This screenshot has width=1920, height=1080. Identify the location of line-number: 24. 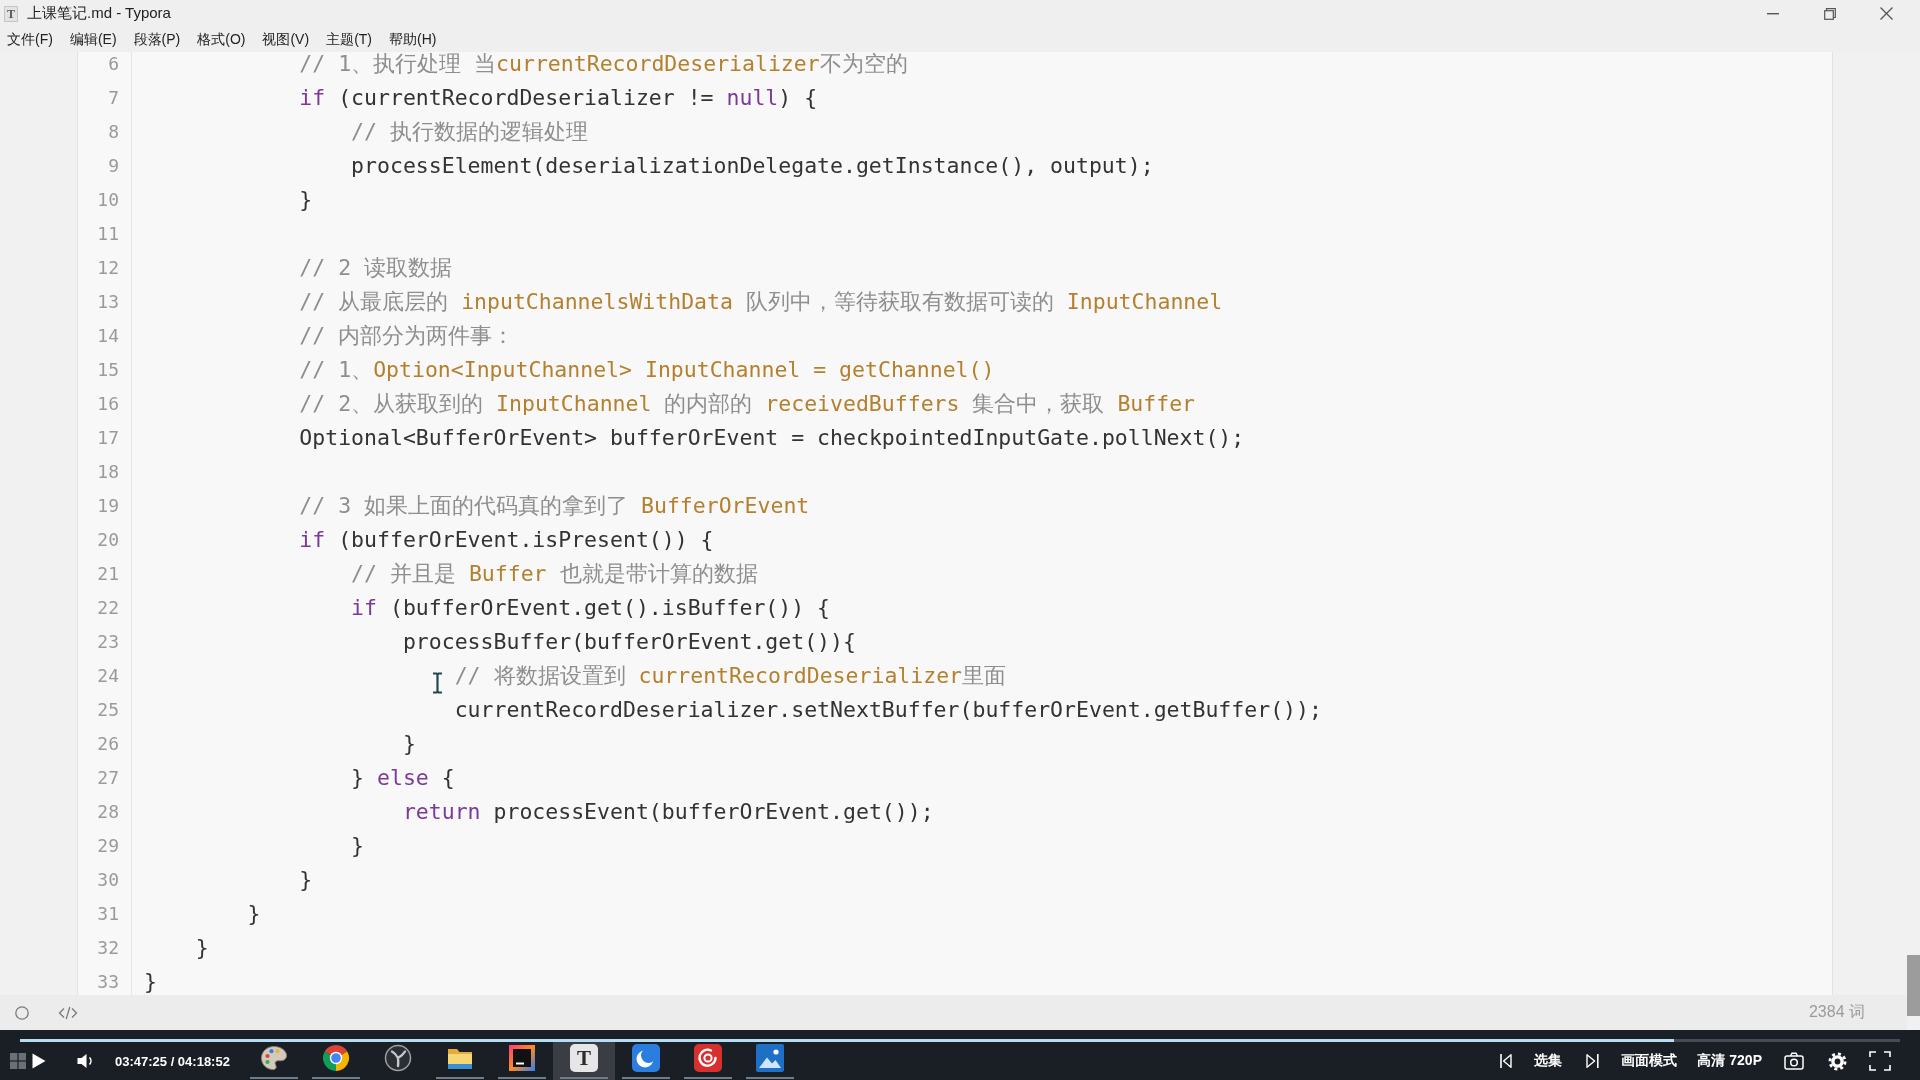
(108, 676).